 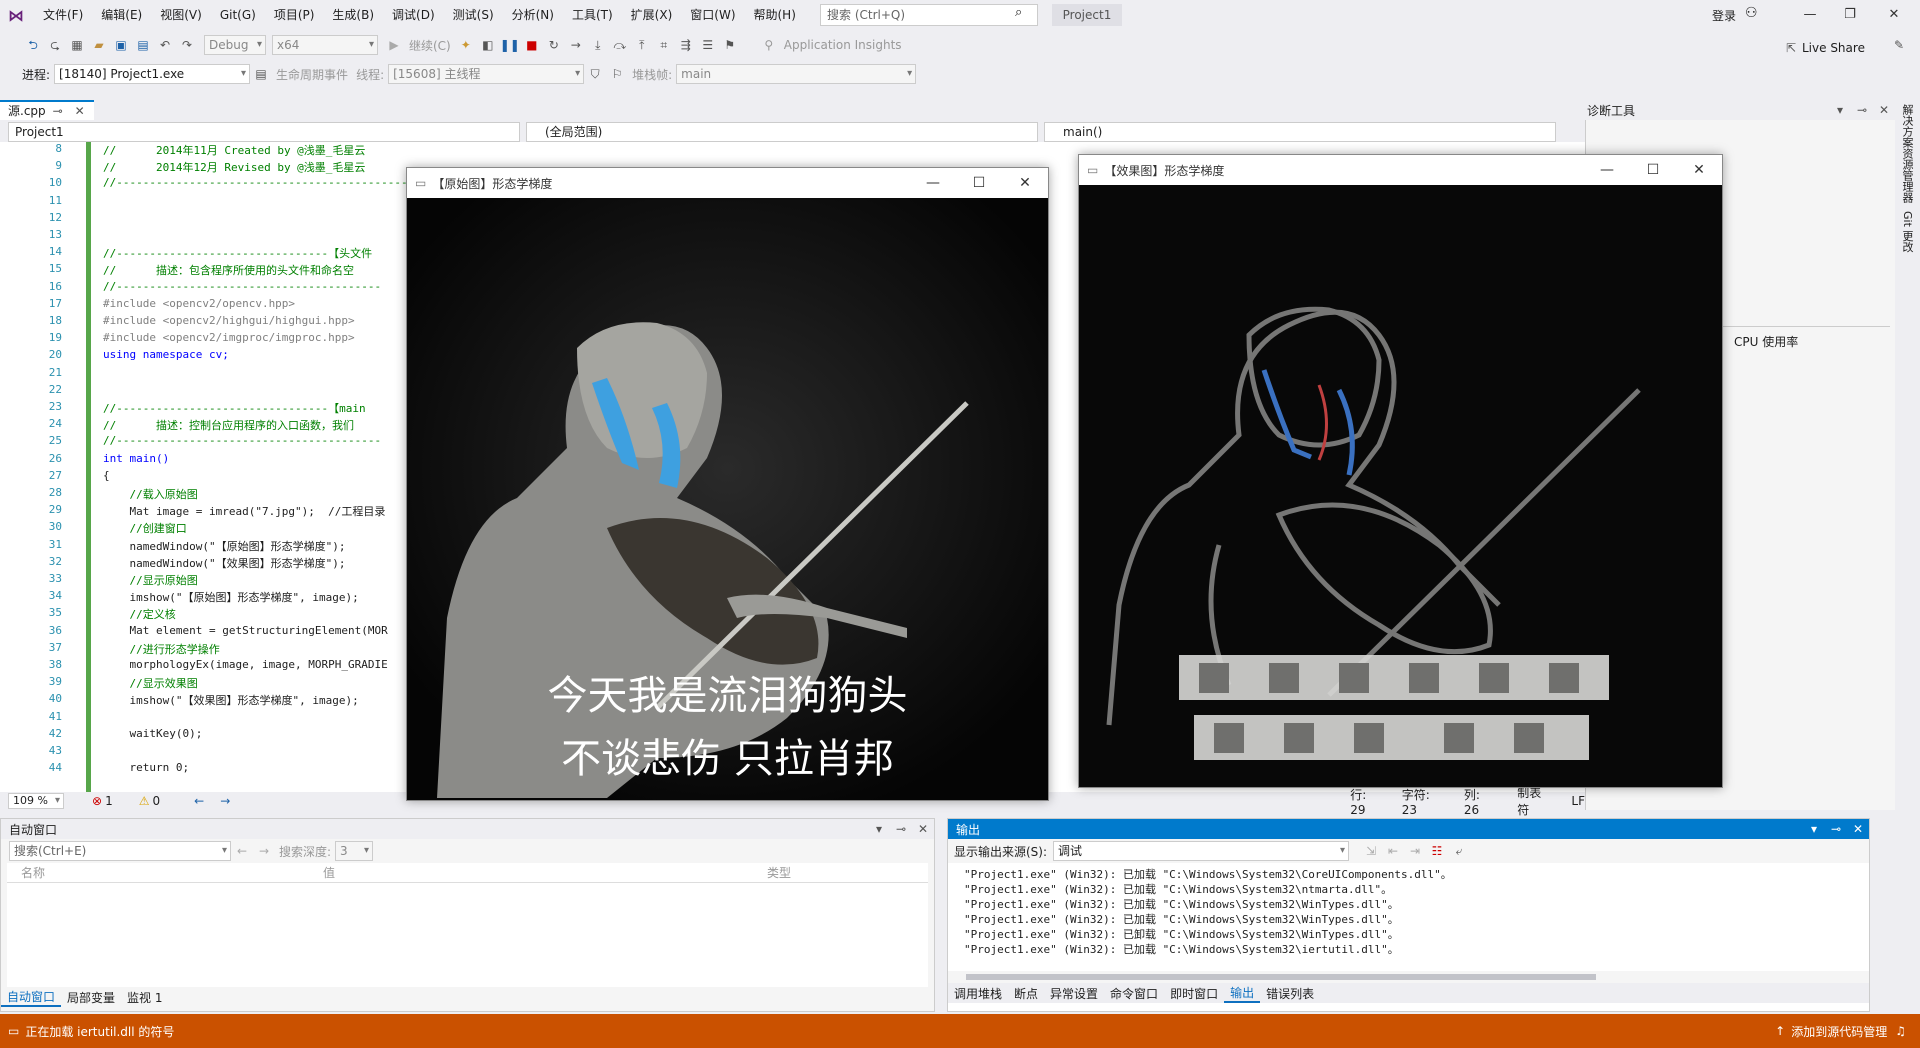 What do you see at coordinates (139, 614) in the screenshot?
I see `code-line: //定义核` at bounding box center [139, 614].